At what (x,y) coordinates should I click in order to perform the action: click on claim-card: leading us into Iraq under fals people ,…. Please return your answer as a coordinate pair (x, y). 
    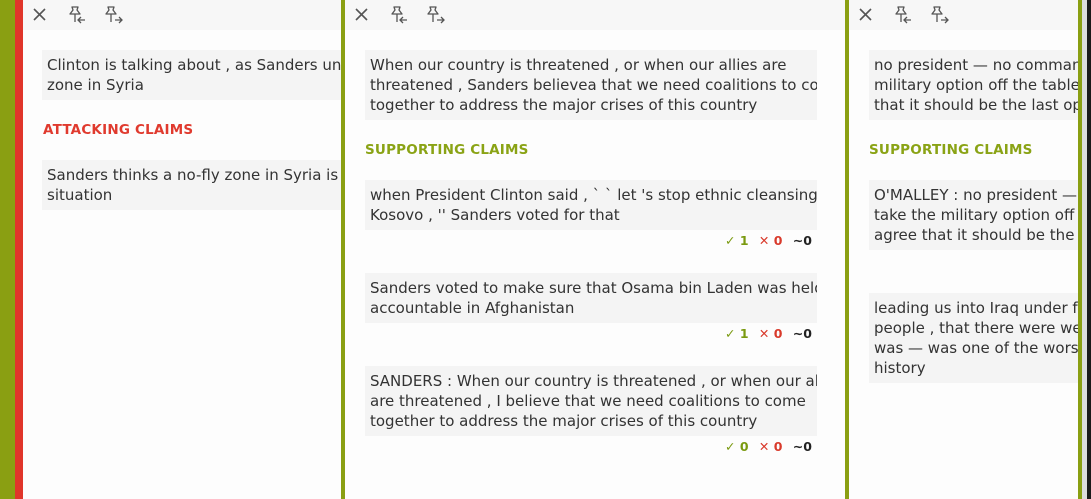
    Looking at the image, I should click on (973, 338).